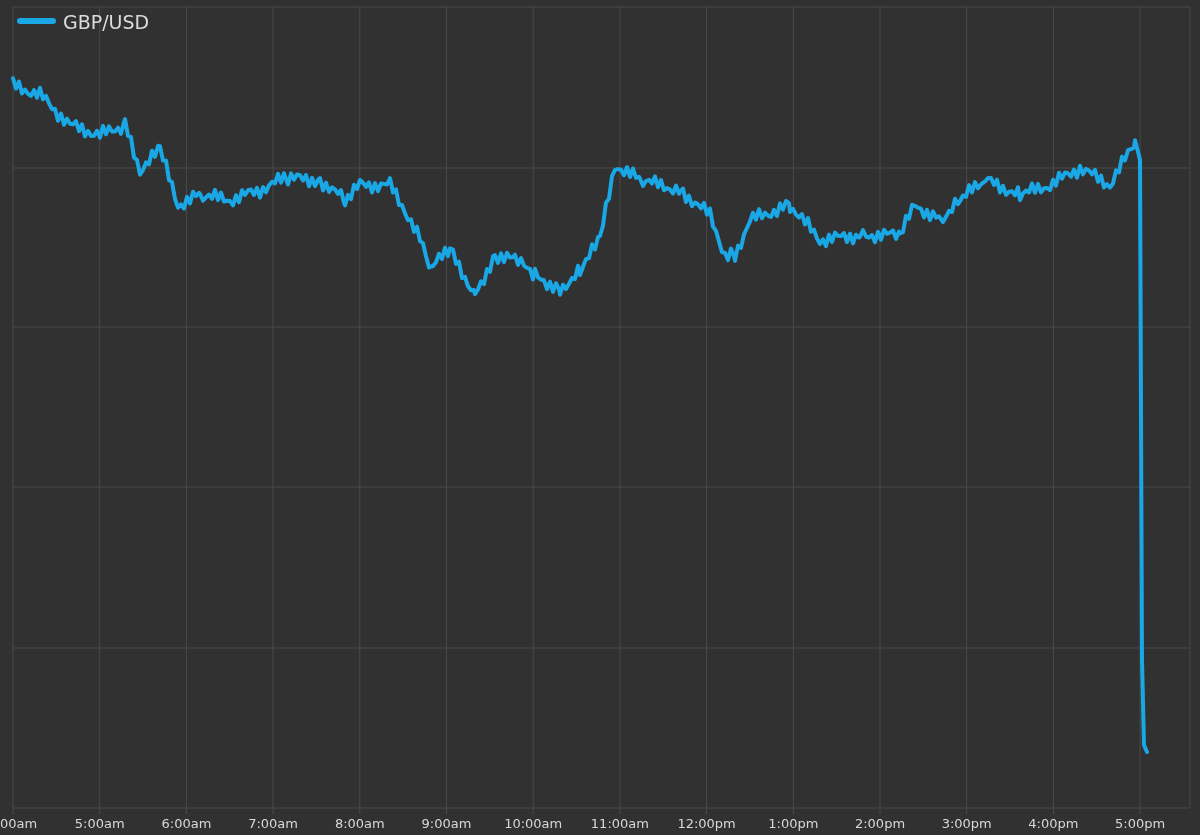  Describe the element at coordinates (1053, 823) in the screenshot. I see `axis-tick-label: 4:00pm` at that location.